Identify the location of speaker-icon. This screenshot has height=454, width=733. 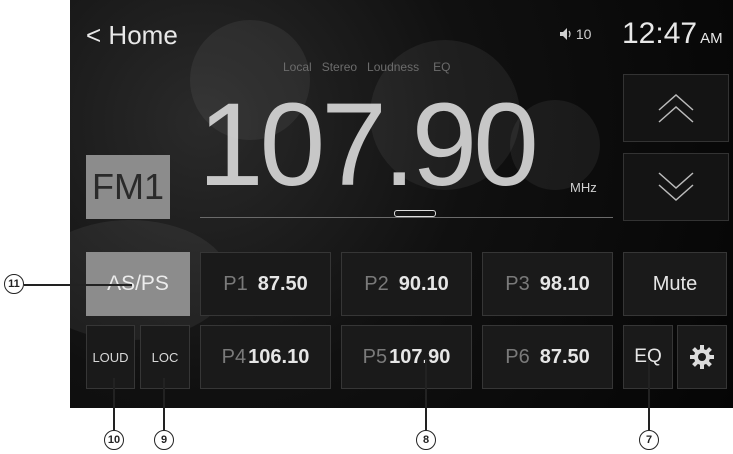
(565, 34).